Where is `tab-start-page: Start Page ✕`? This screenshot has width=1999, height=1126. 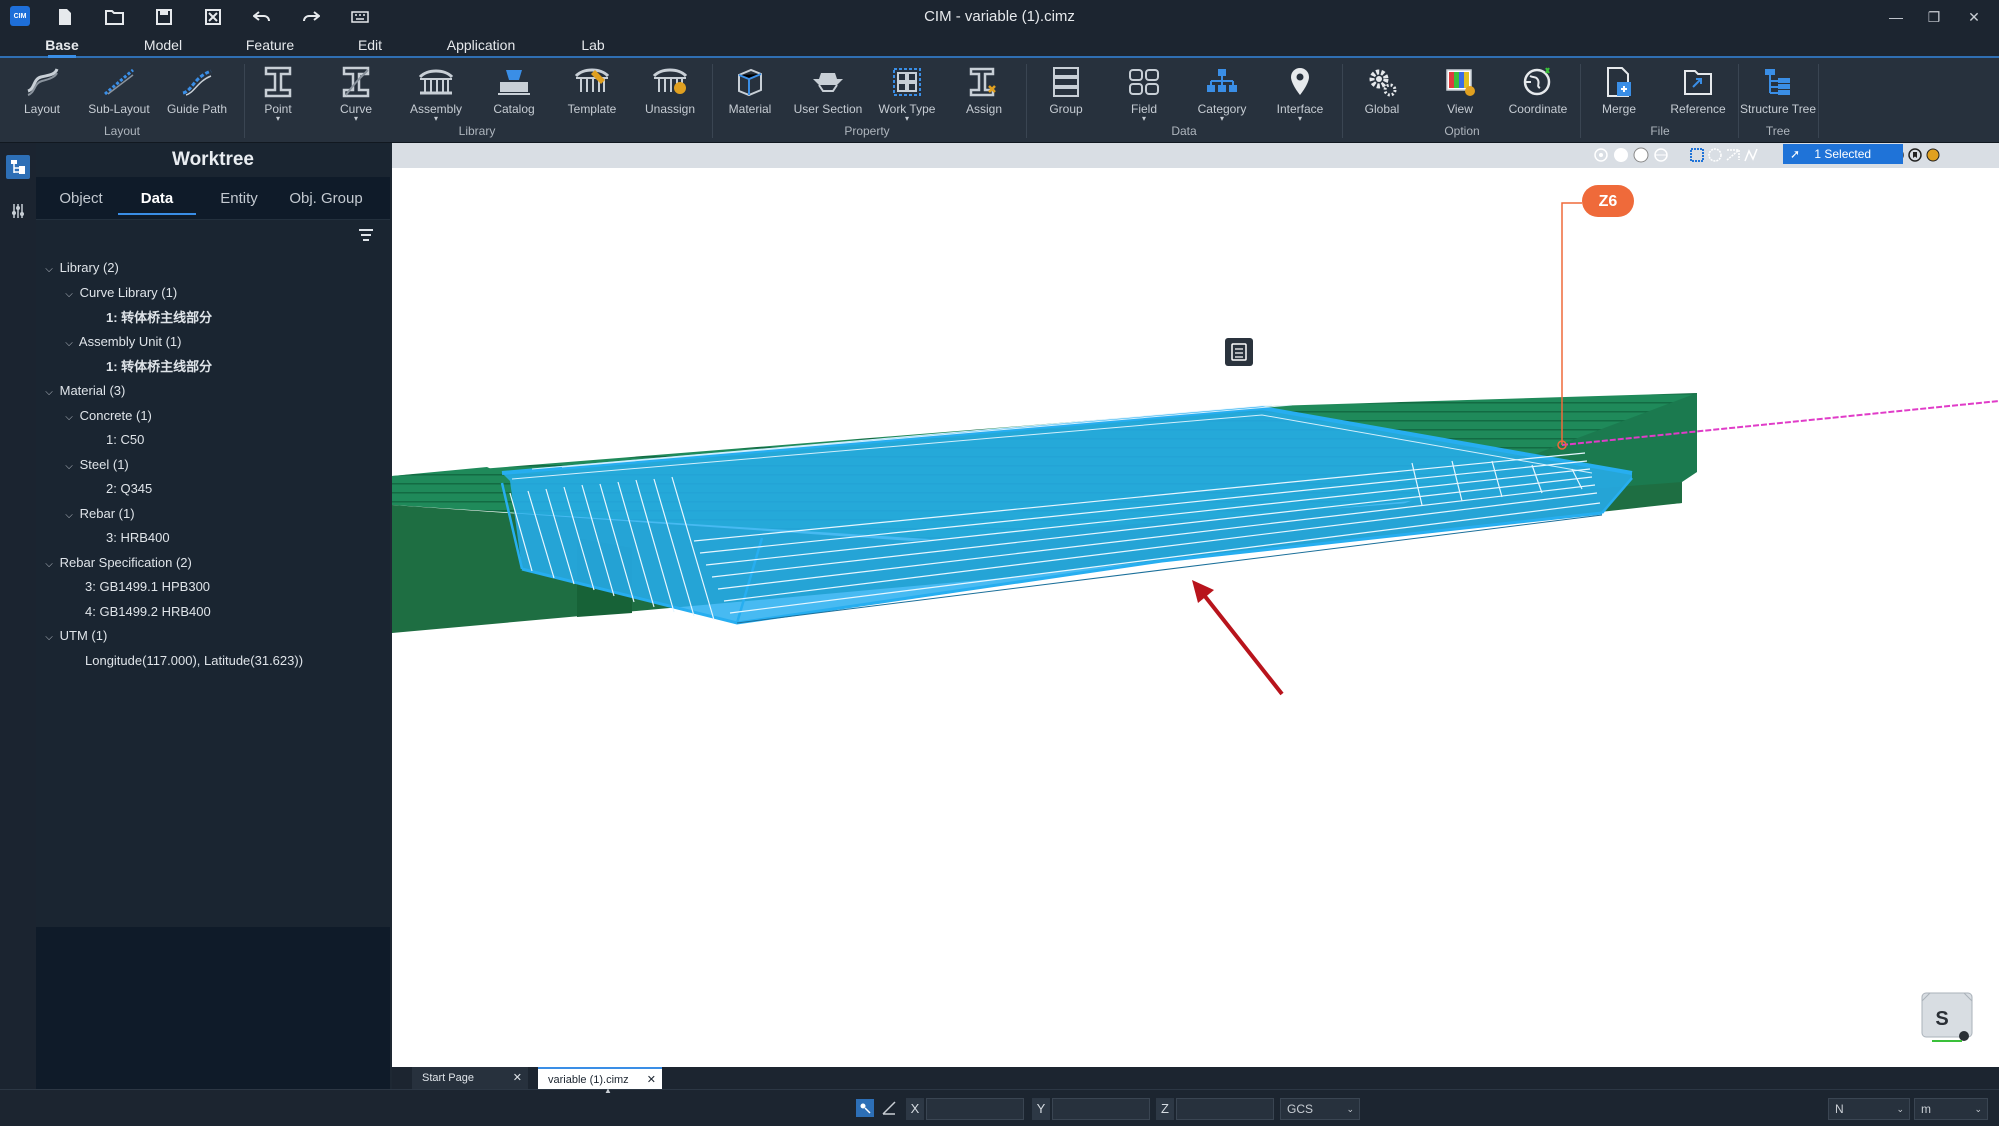 tab-start-page: Start Page ✕ is located at coordinates (470, 1078).